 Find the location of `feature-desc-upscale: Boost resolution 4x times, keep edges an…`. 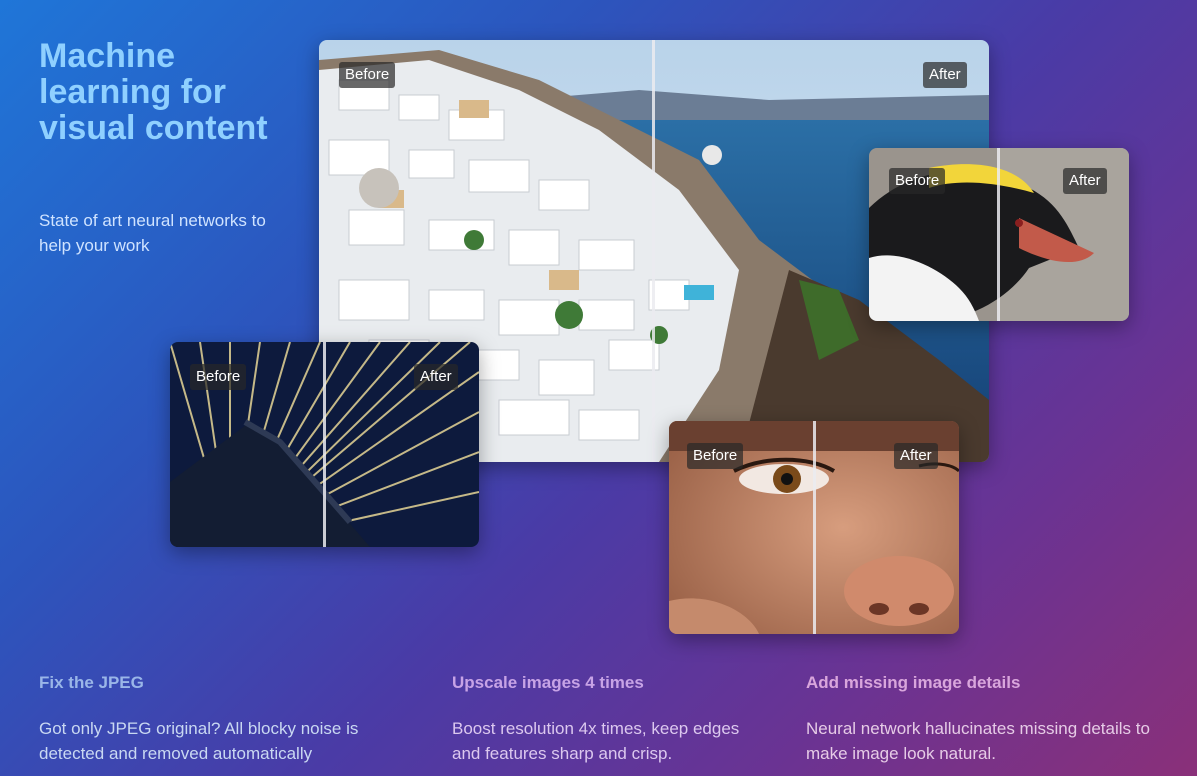

feature-desc-upscale: Boost resolution 4x times, keep edges an… is located at coordinates (596, 741).